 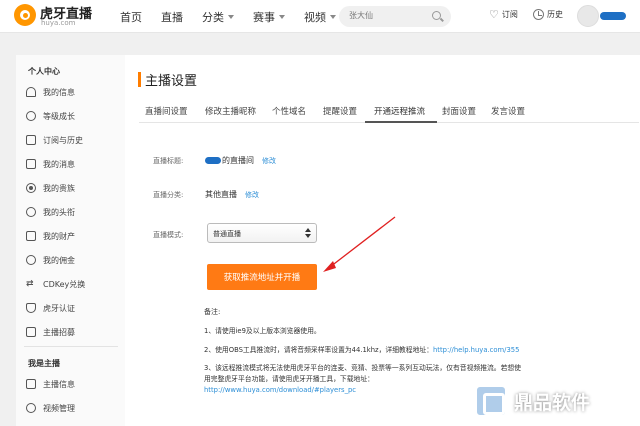 What do you see at coordinates (44, 71) in the screenshot?
I see `sidebar-group-personal: 个人中心` at bounding box center [44, 71].